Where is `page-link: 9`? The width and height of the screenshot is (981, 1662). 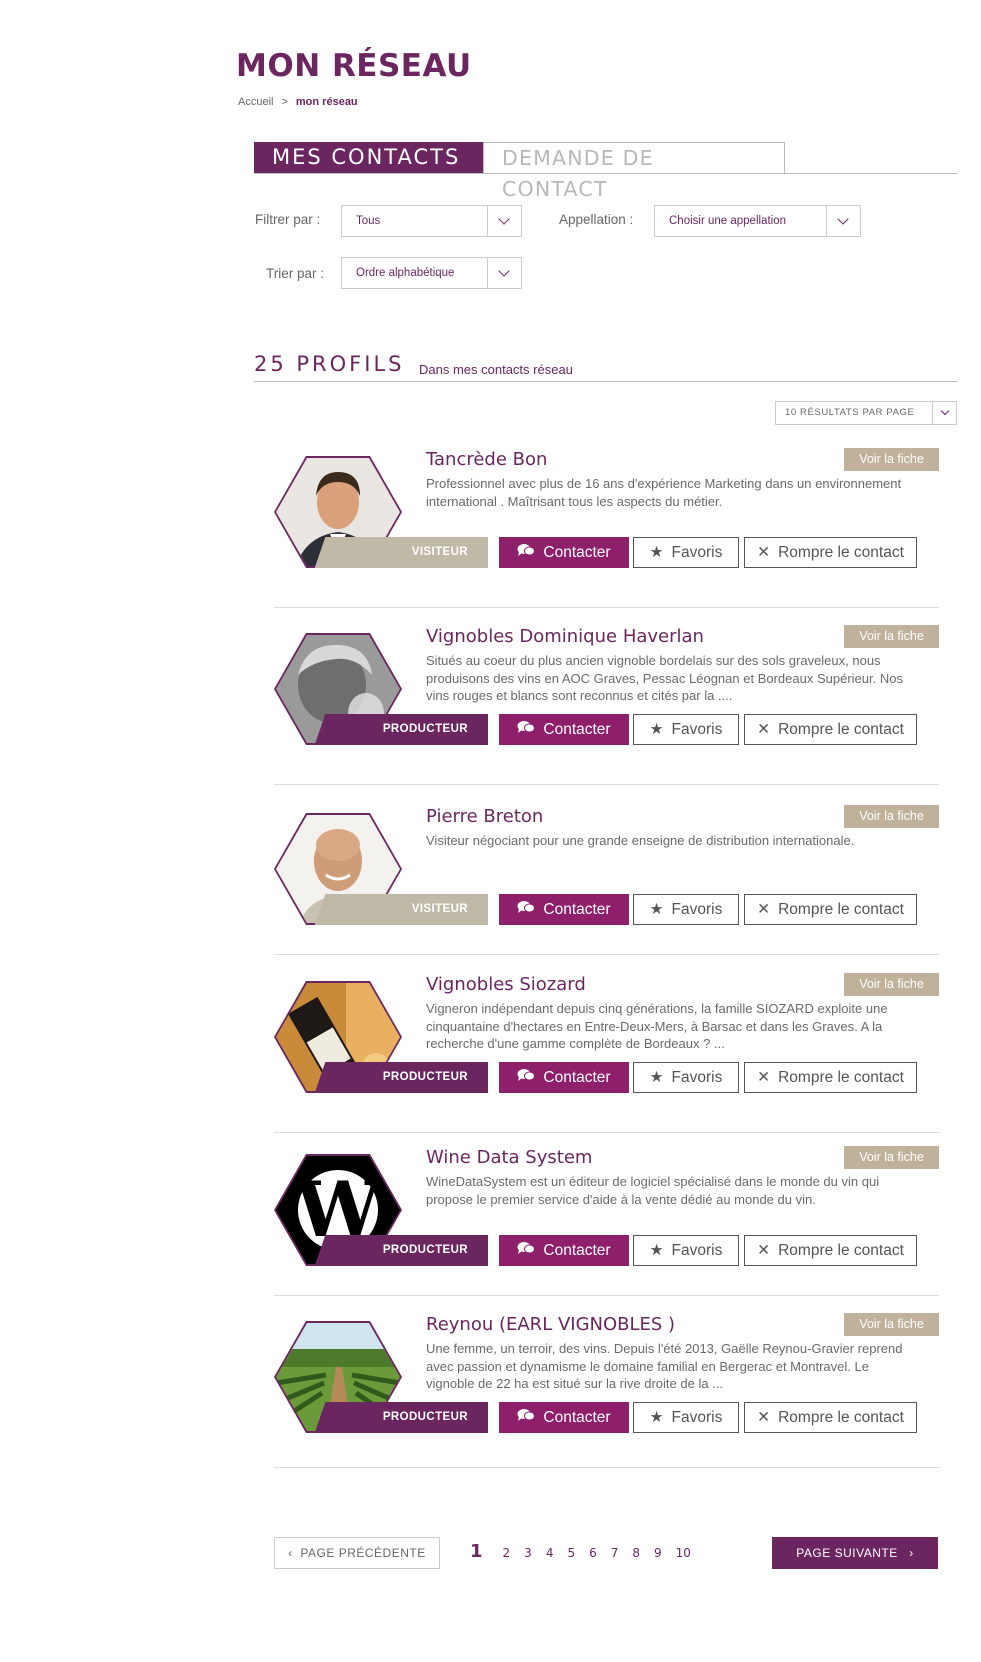
page-link: 9 is located at coordinates (658, 1553).